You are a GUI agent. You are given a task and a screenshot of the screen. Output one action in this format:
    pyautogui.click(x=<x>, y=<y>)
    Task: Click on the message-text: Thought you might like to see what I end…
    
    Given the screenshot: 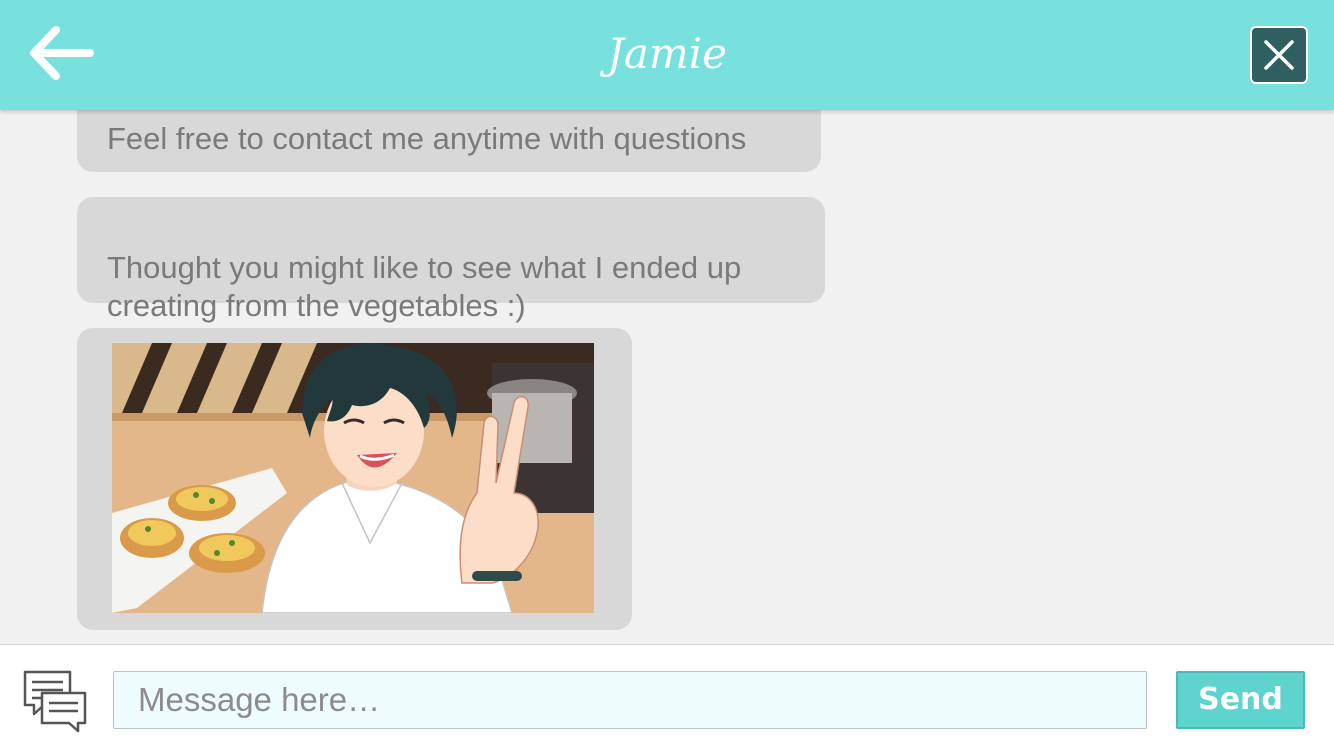 What is the action you would take?
    pyautogui.click(x=424, y=286)
    